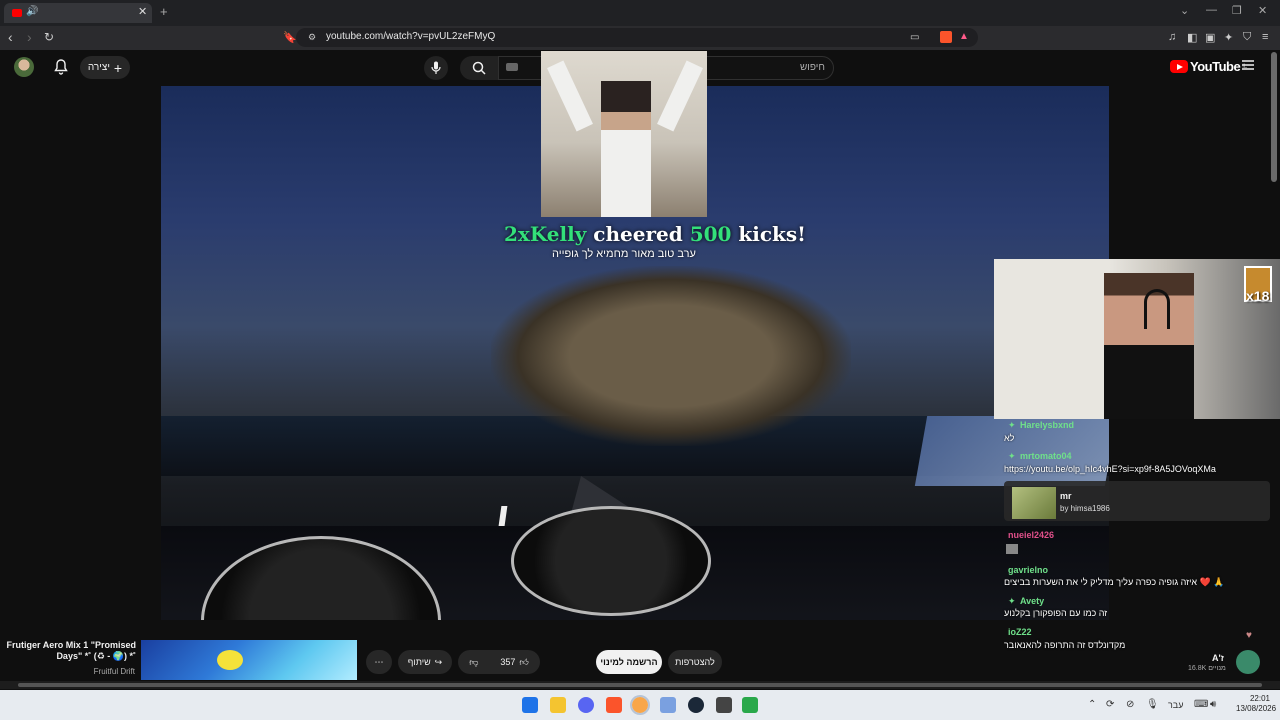 This screenshot has width=1280, height=720. I want to click on clock-date: 13/08/2026, so click(1256, 708).